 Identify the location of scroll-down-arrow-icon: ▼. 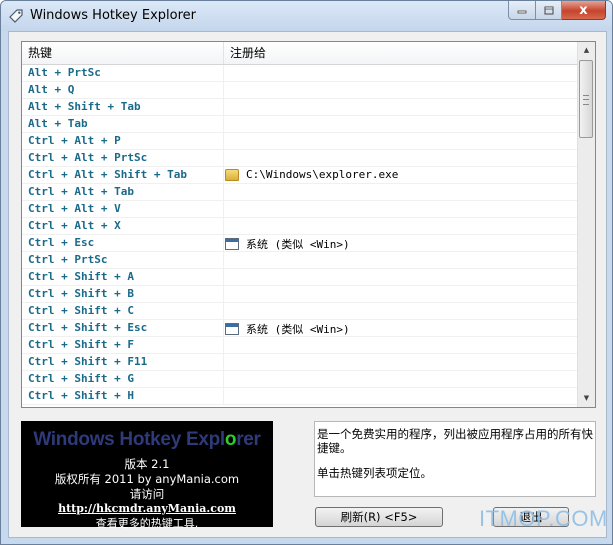
(586, 398).